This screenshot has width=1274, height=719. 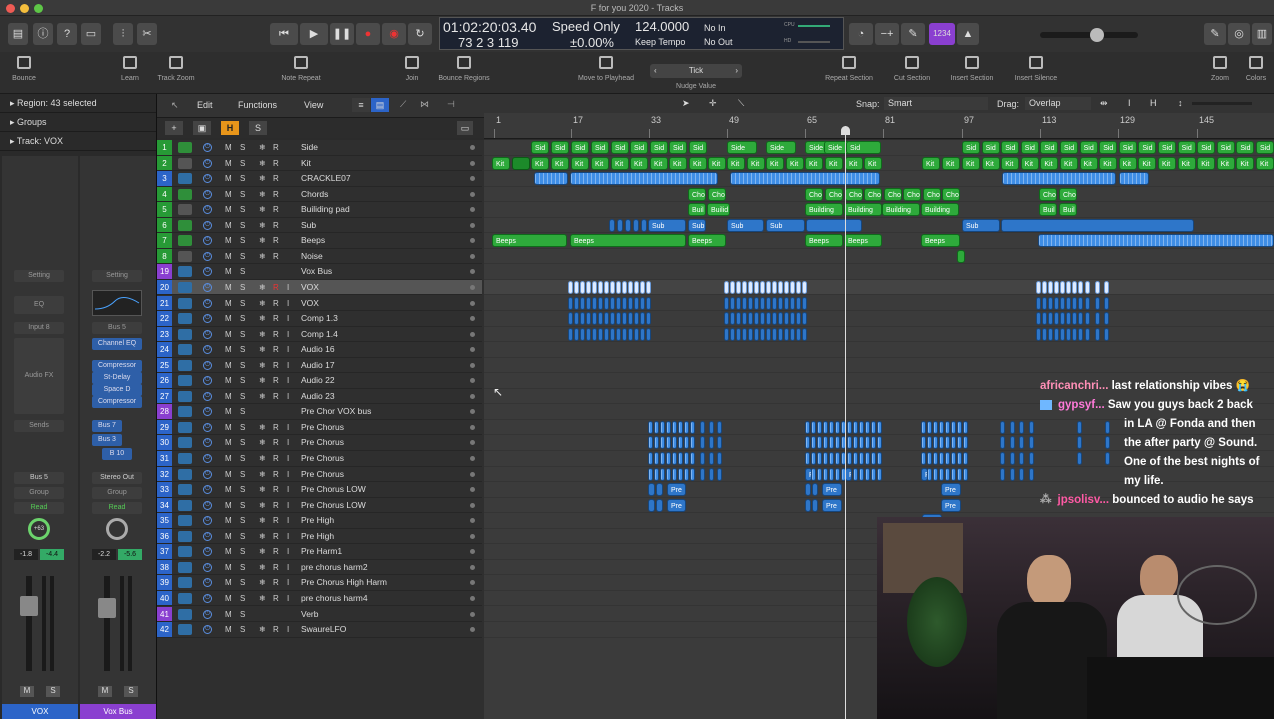 What do you see at coordinates (310, 614) in the screenshot?
I see `track-name: Verb` at bounding box center [310, 614].